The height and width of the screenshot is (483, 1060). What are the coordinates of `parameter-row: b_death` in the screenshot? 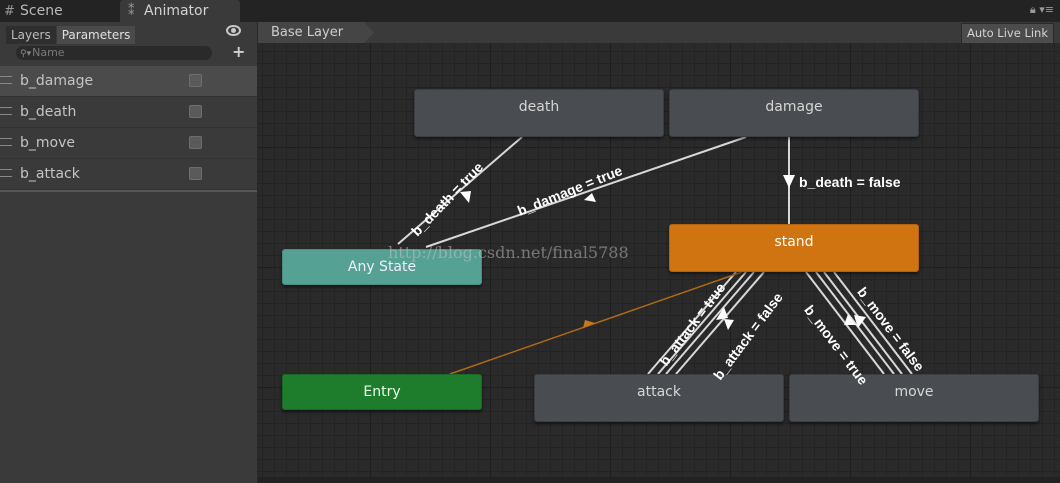 It's located at (128, 112).